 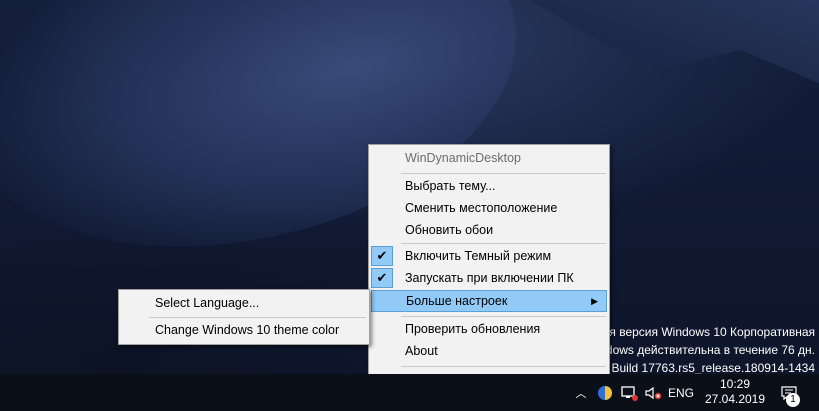 I want to click on taskbar: ︿ ENG 10:29 27.04.2019 1, so click(x=409, y=392).